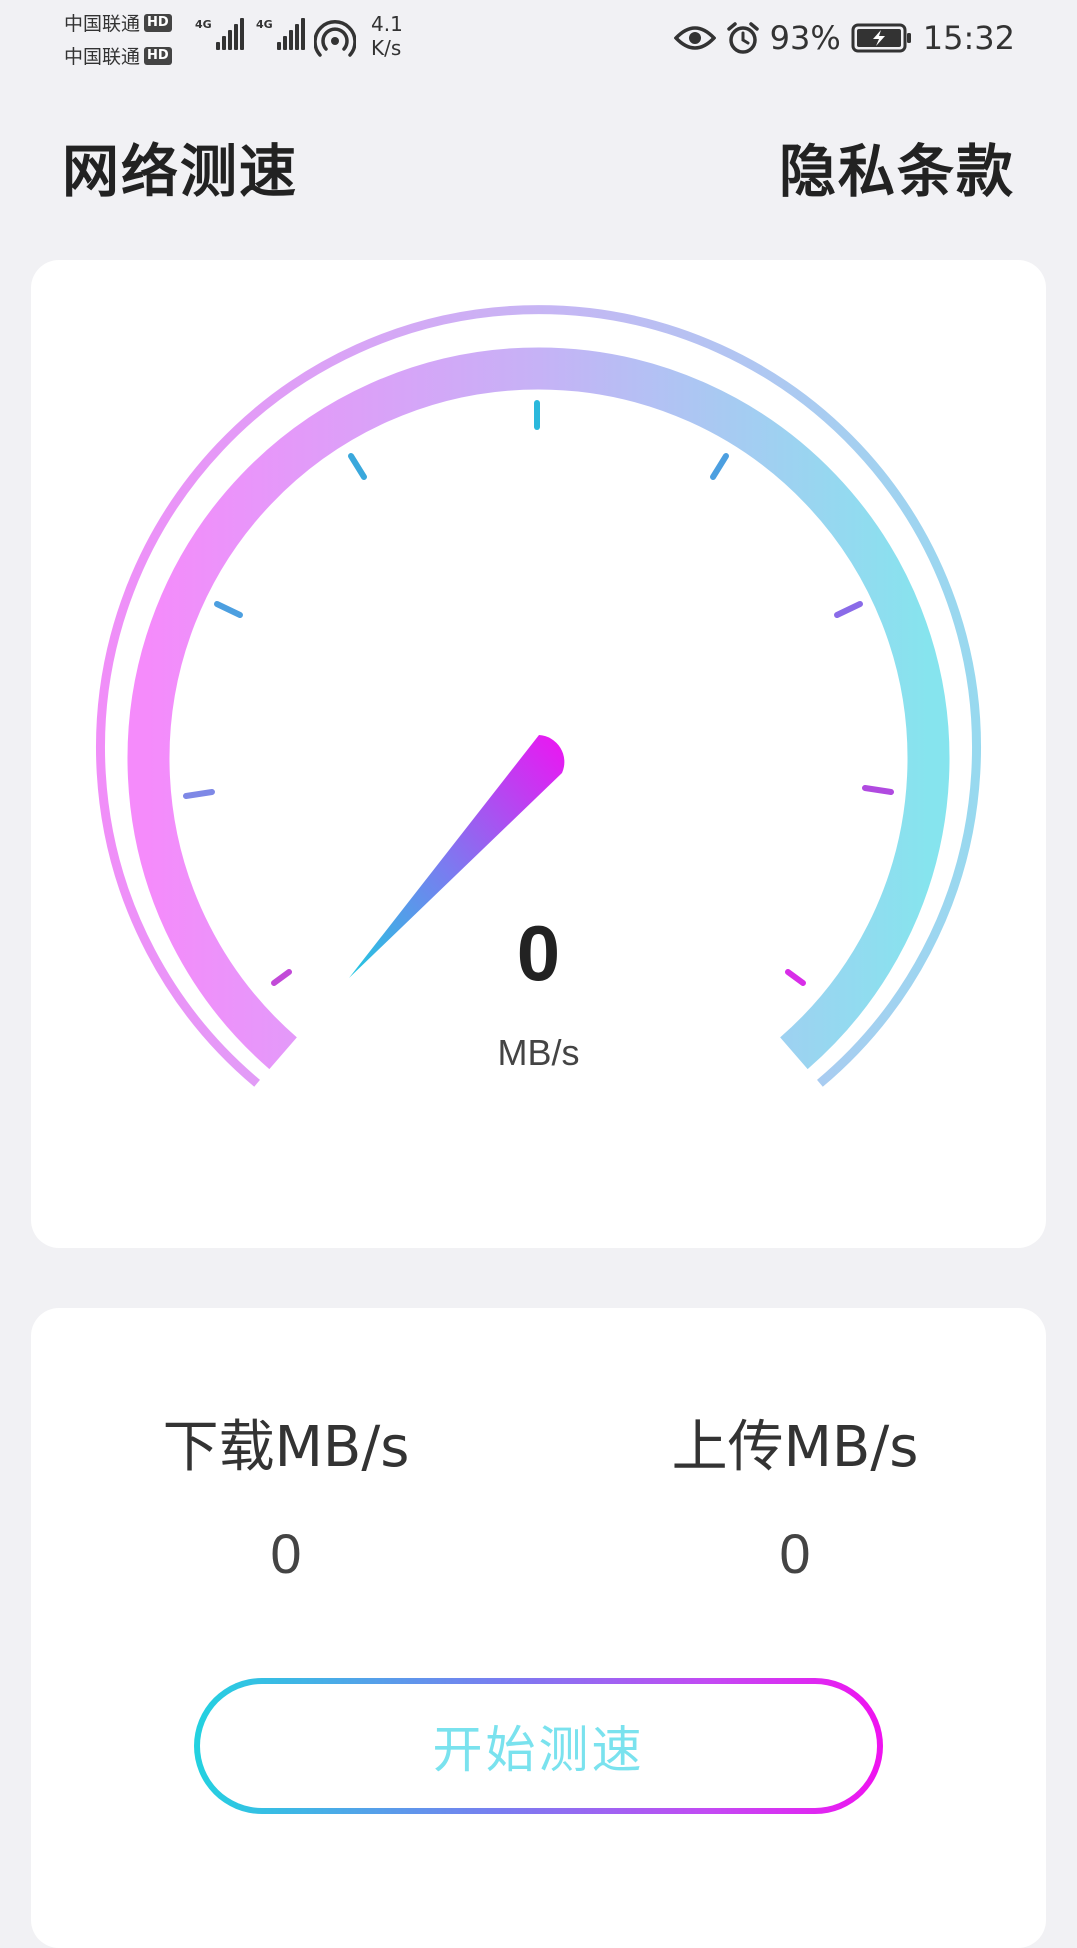  What do you see at coordinates (968, 38) in the screenshot?
I see `clock-time: 15:32` at bounding box center [968, 38].